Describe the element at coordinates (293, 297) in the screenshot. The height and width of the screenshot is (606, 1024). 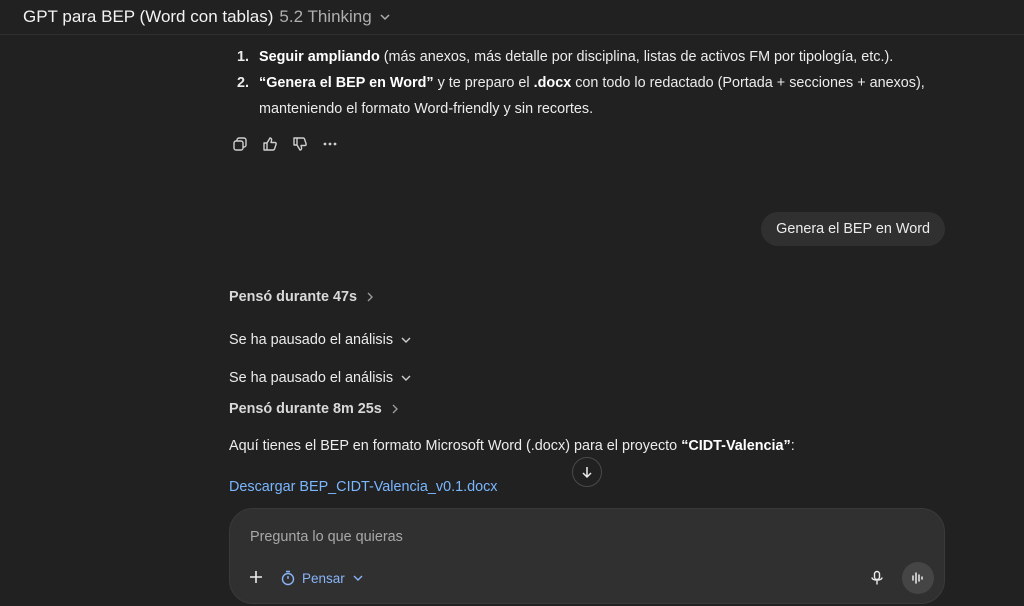
I see `thought-label: Pensó durante 47s` at that location.